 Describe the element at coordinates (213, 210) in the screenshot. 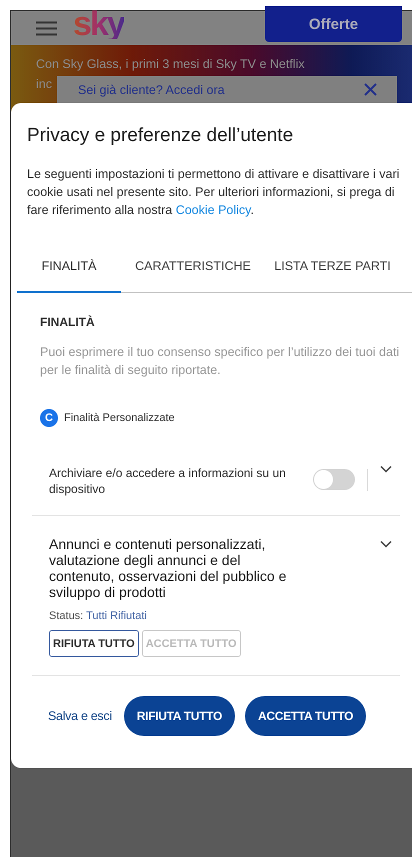

I see `cookie-policy-link: Cookie Policy` at that location.